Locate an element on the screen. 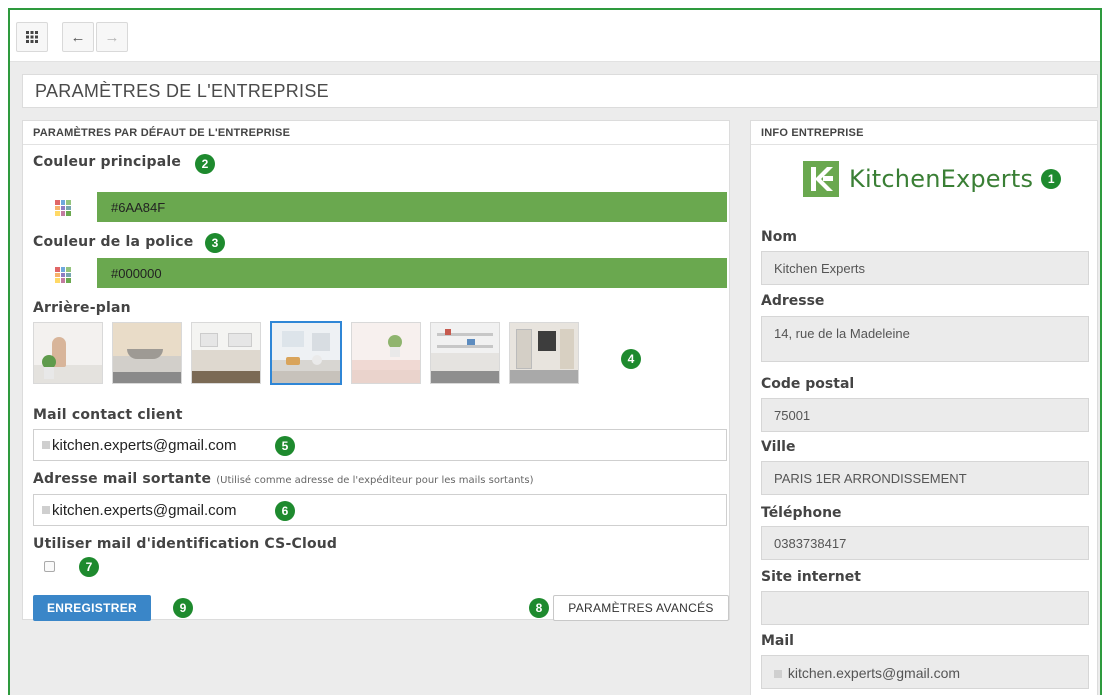 Image resolution: width=1106 pixels, height=695 pixels. annotation-badge-2: 2 is located at coordinates (205, 164).